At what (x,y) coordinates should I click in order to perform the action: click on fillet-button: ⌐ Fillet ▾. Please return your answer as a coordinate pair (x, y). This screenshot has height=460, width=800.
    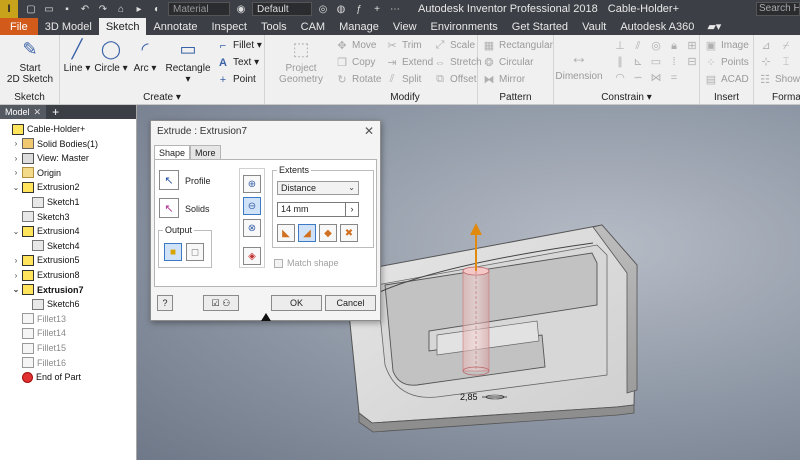
    Looking at the image, I should click on (239, 45).